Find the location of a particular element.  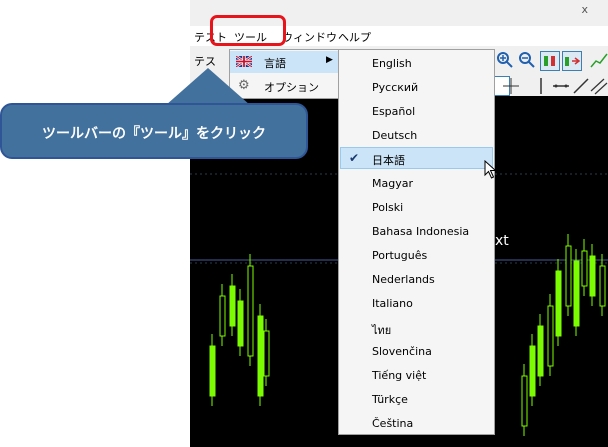

close-icon: x is located at coordinates (584, 9).